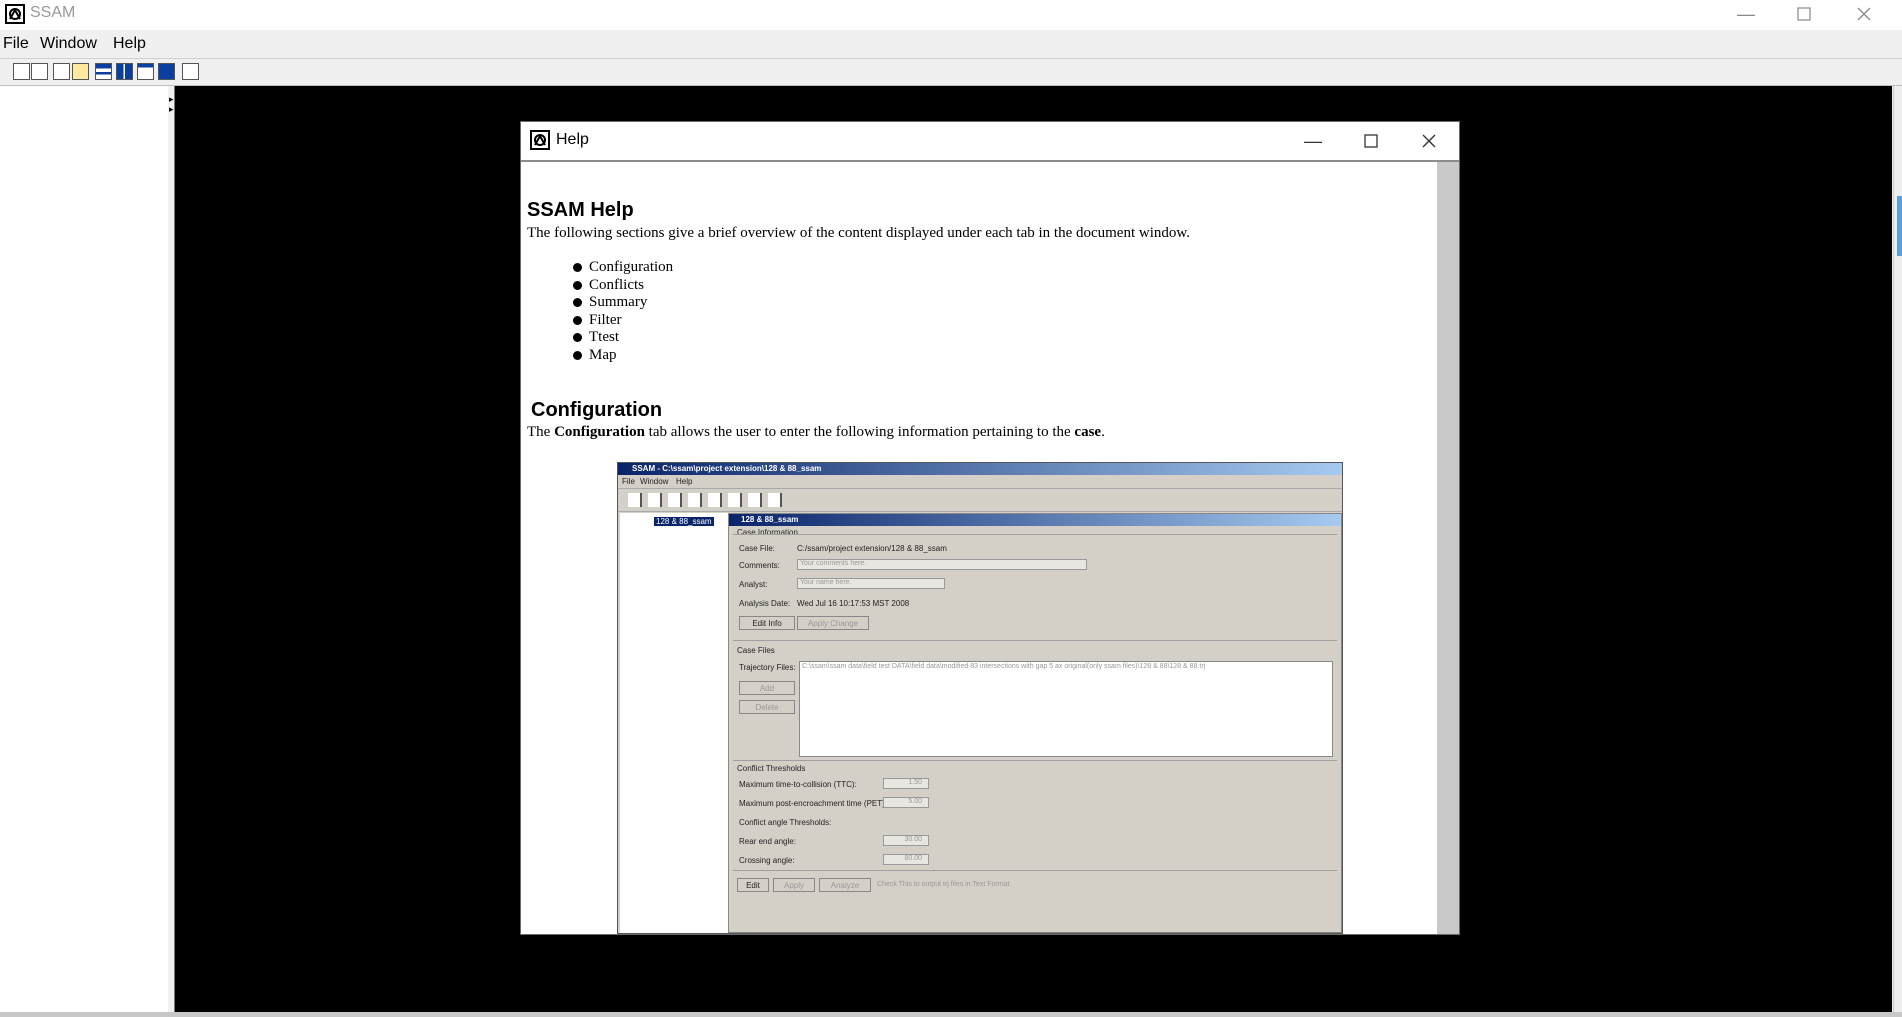  I want to click on scrollbar-thumb, so click(1899, 226).